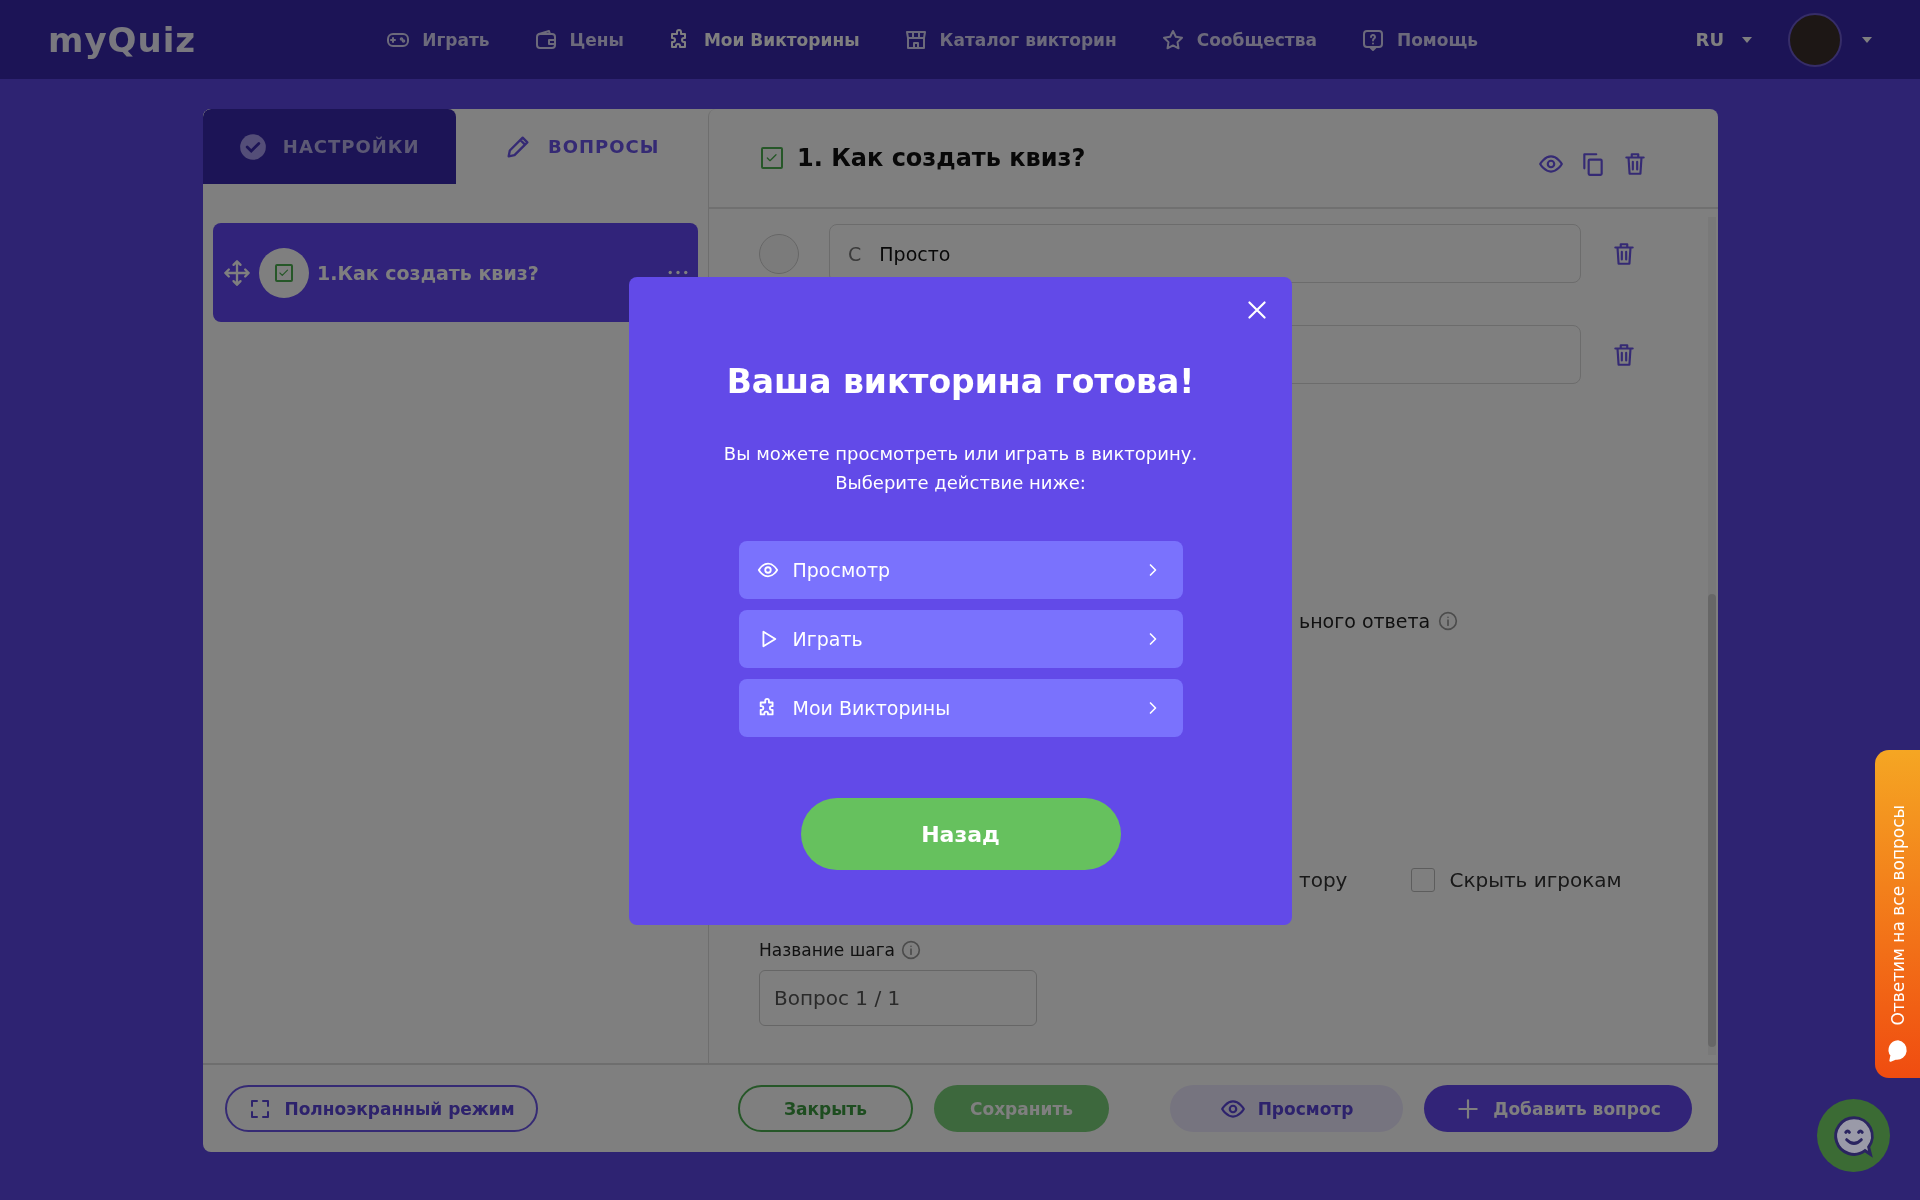  What do you see at coordinates (1419, 39) in the screenshot?
I see `nav-link: Помощь` at bounding box center [1419, 39].